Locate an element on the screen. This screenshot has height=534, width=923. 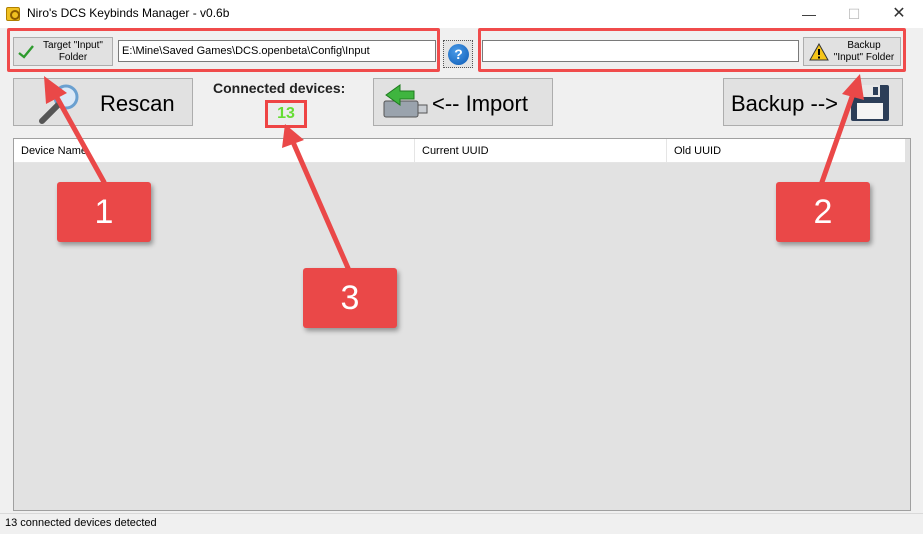
arrow-3-shaft is located at coordinates (320, 205).